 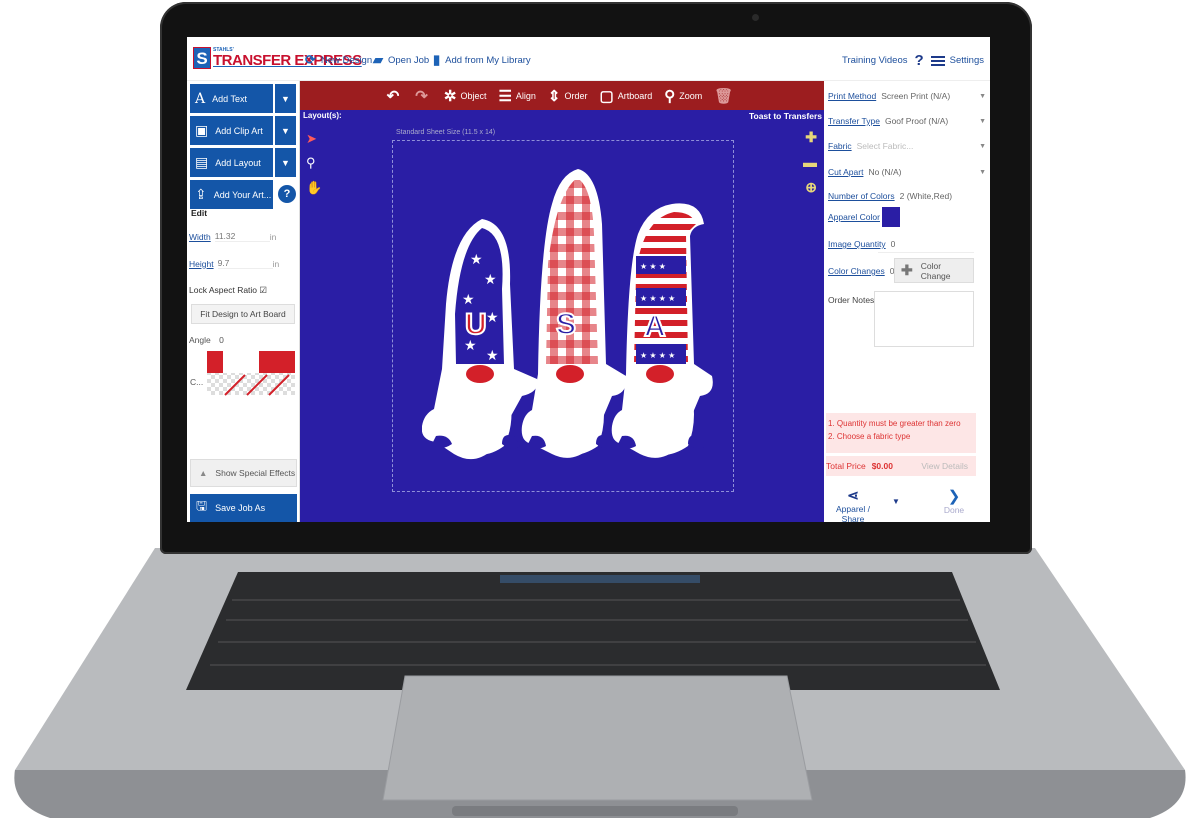 What do you see at coordinates (568, 96) in the screenshot?
I see `order-button: ⇕ Order` at bounding box center [568, 96].